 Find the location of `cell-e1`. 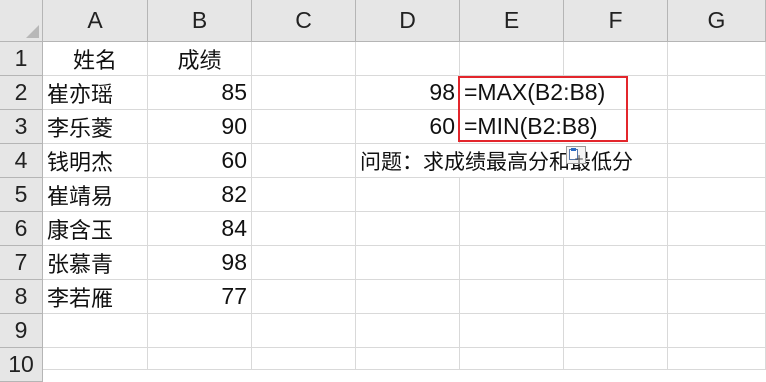

cell-e1 is located at coordinates (512, 59).